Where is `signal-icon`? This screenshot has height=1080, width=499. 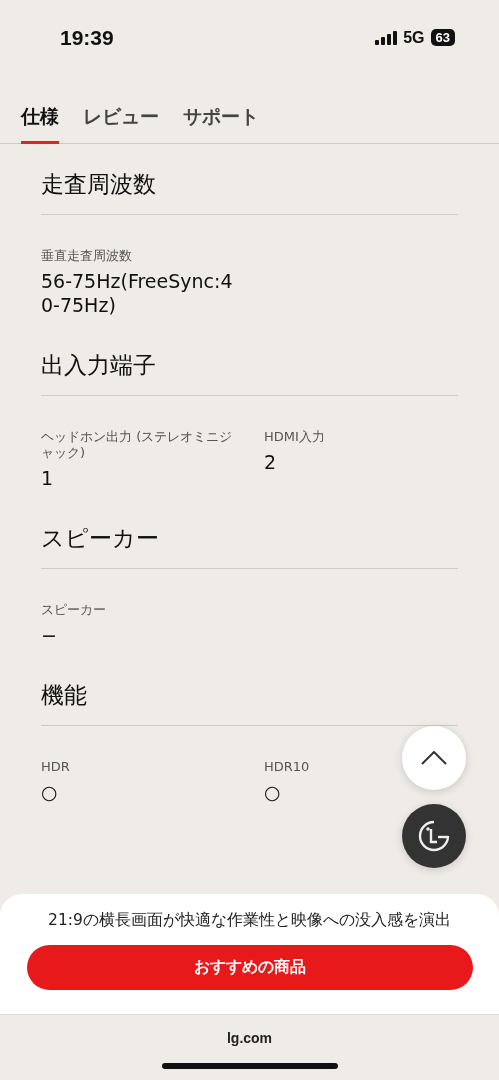 signal-icon is located at coordinates (386, 37).